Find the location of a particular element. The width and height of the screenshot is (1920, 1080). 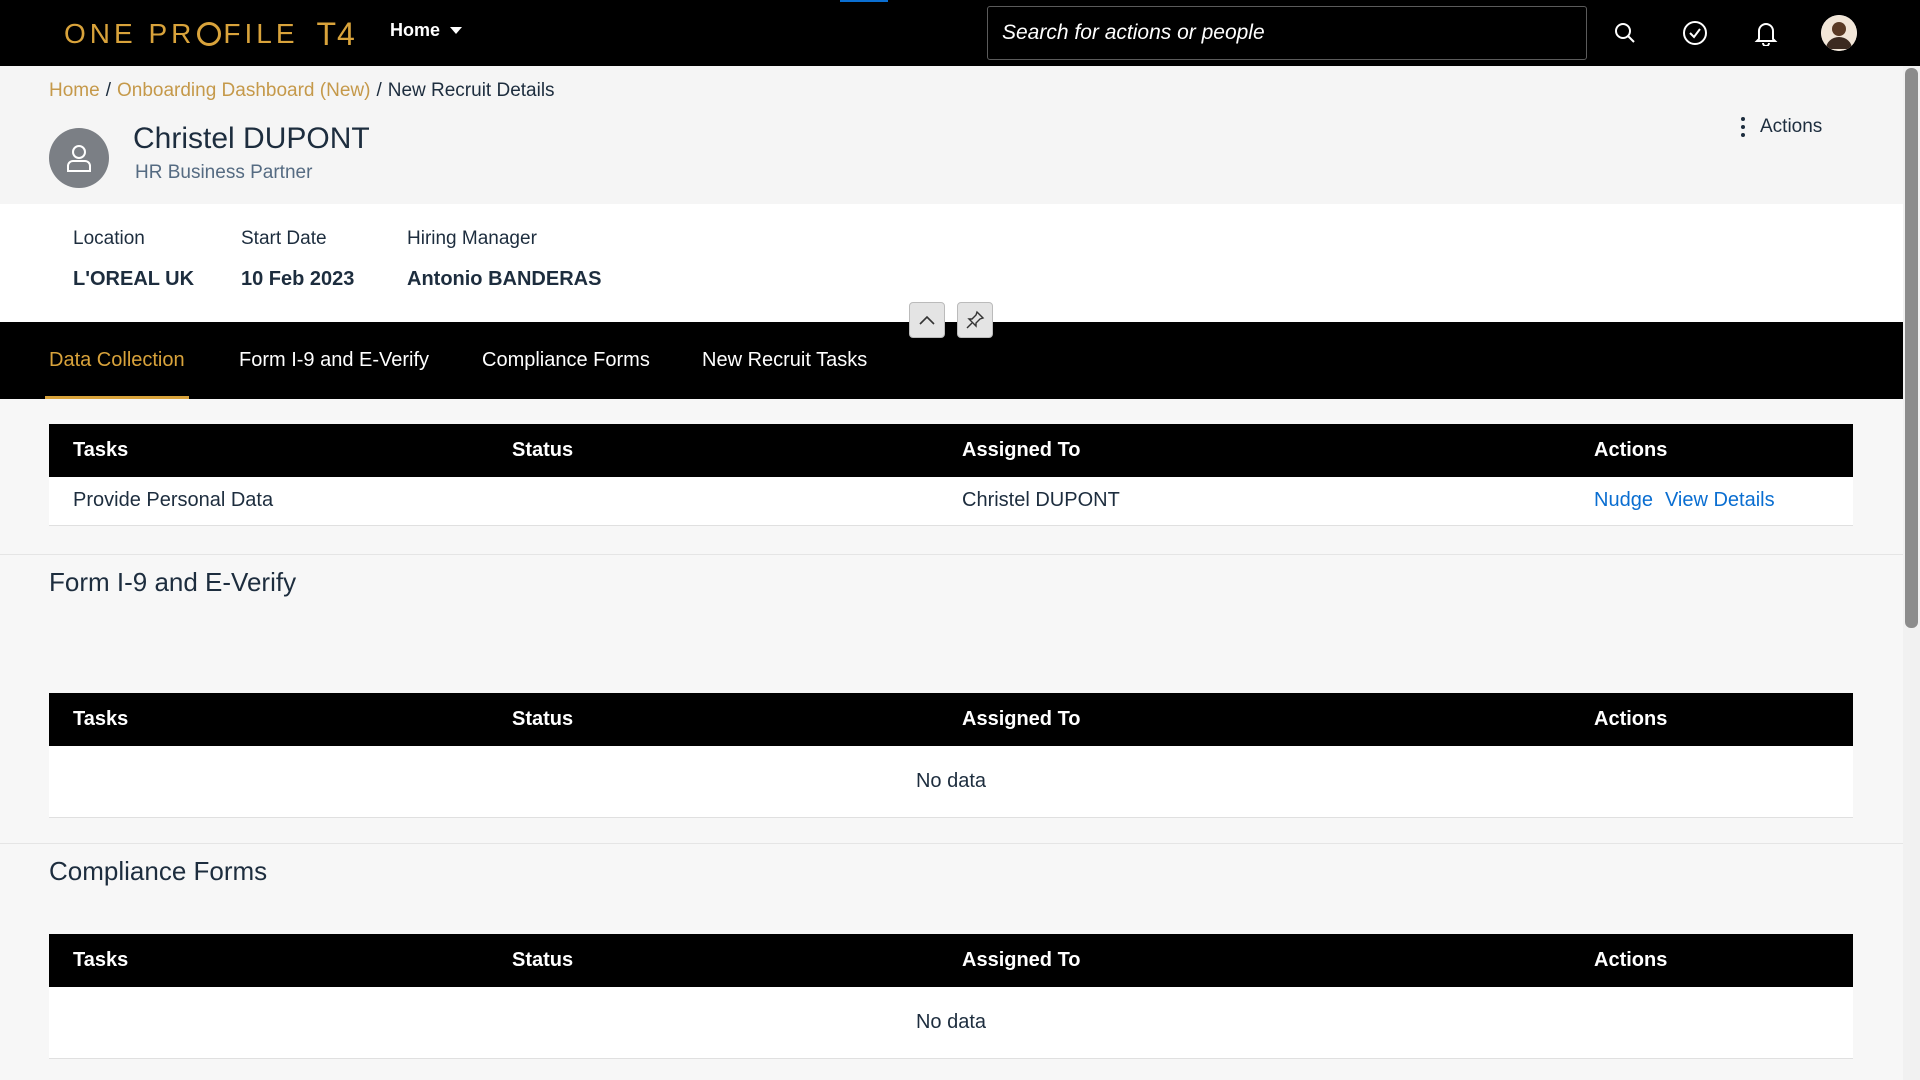

actions-button: Actions is located at coordinates (1781, 127).